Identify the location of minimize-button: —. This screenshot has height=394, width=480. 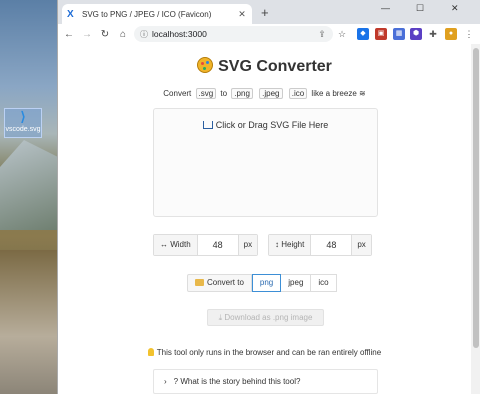
(385, 8).